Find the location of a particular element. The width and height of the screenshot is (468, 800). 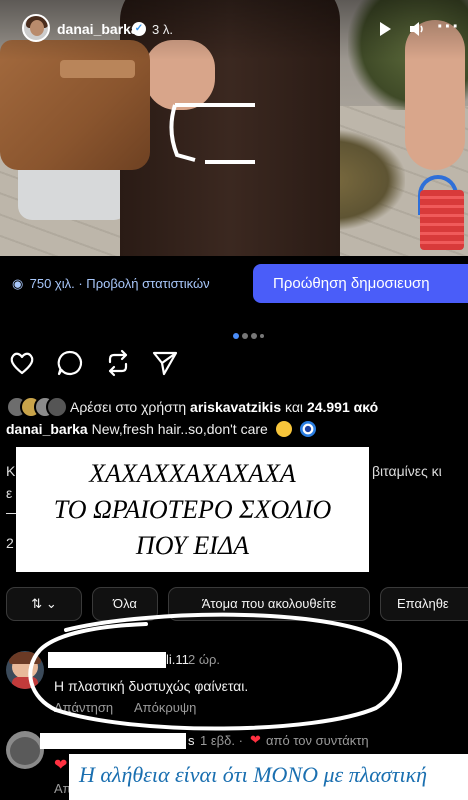

liker-avatars is located at coordinates (37, 407).